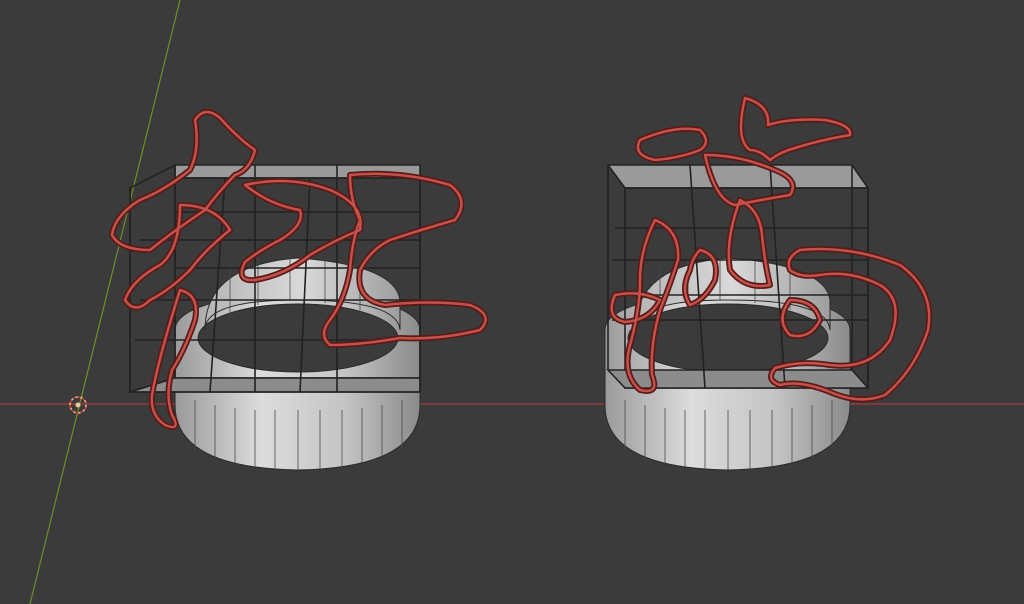 This screenshot has height=604, width=1024. I want to click on y-axis-line, so click(105, 302).